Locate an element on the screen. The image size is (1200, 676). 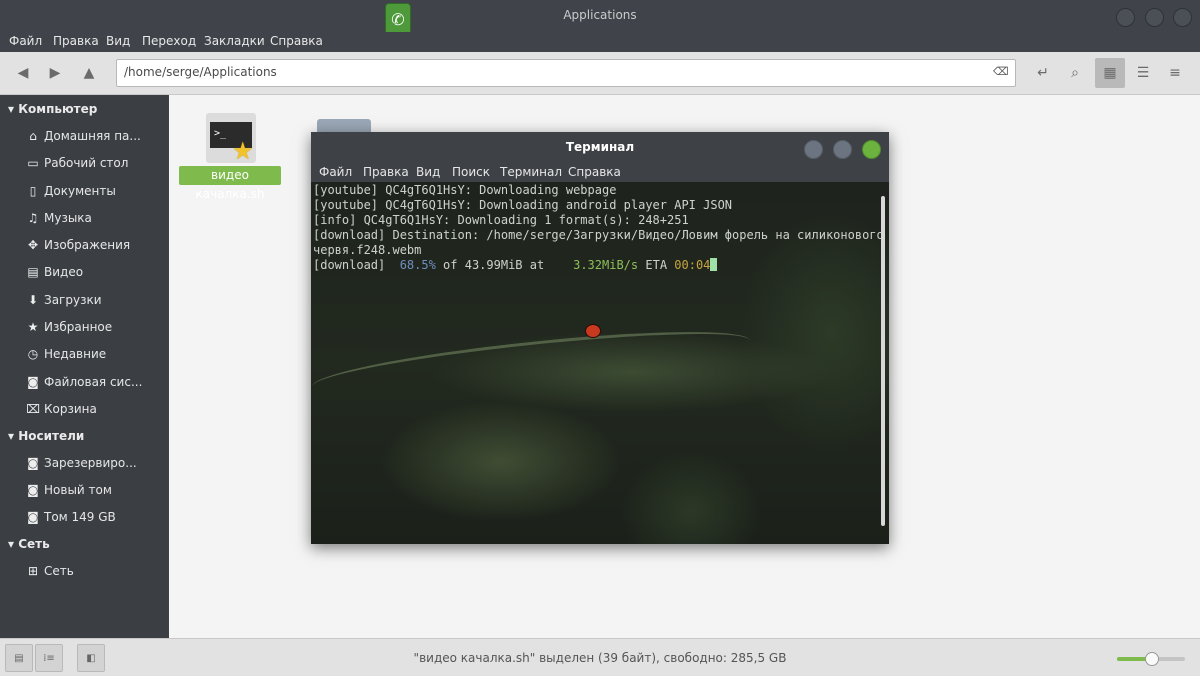
menu-bookmarks: Закладки is located at coordinates (234, 41).